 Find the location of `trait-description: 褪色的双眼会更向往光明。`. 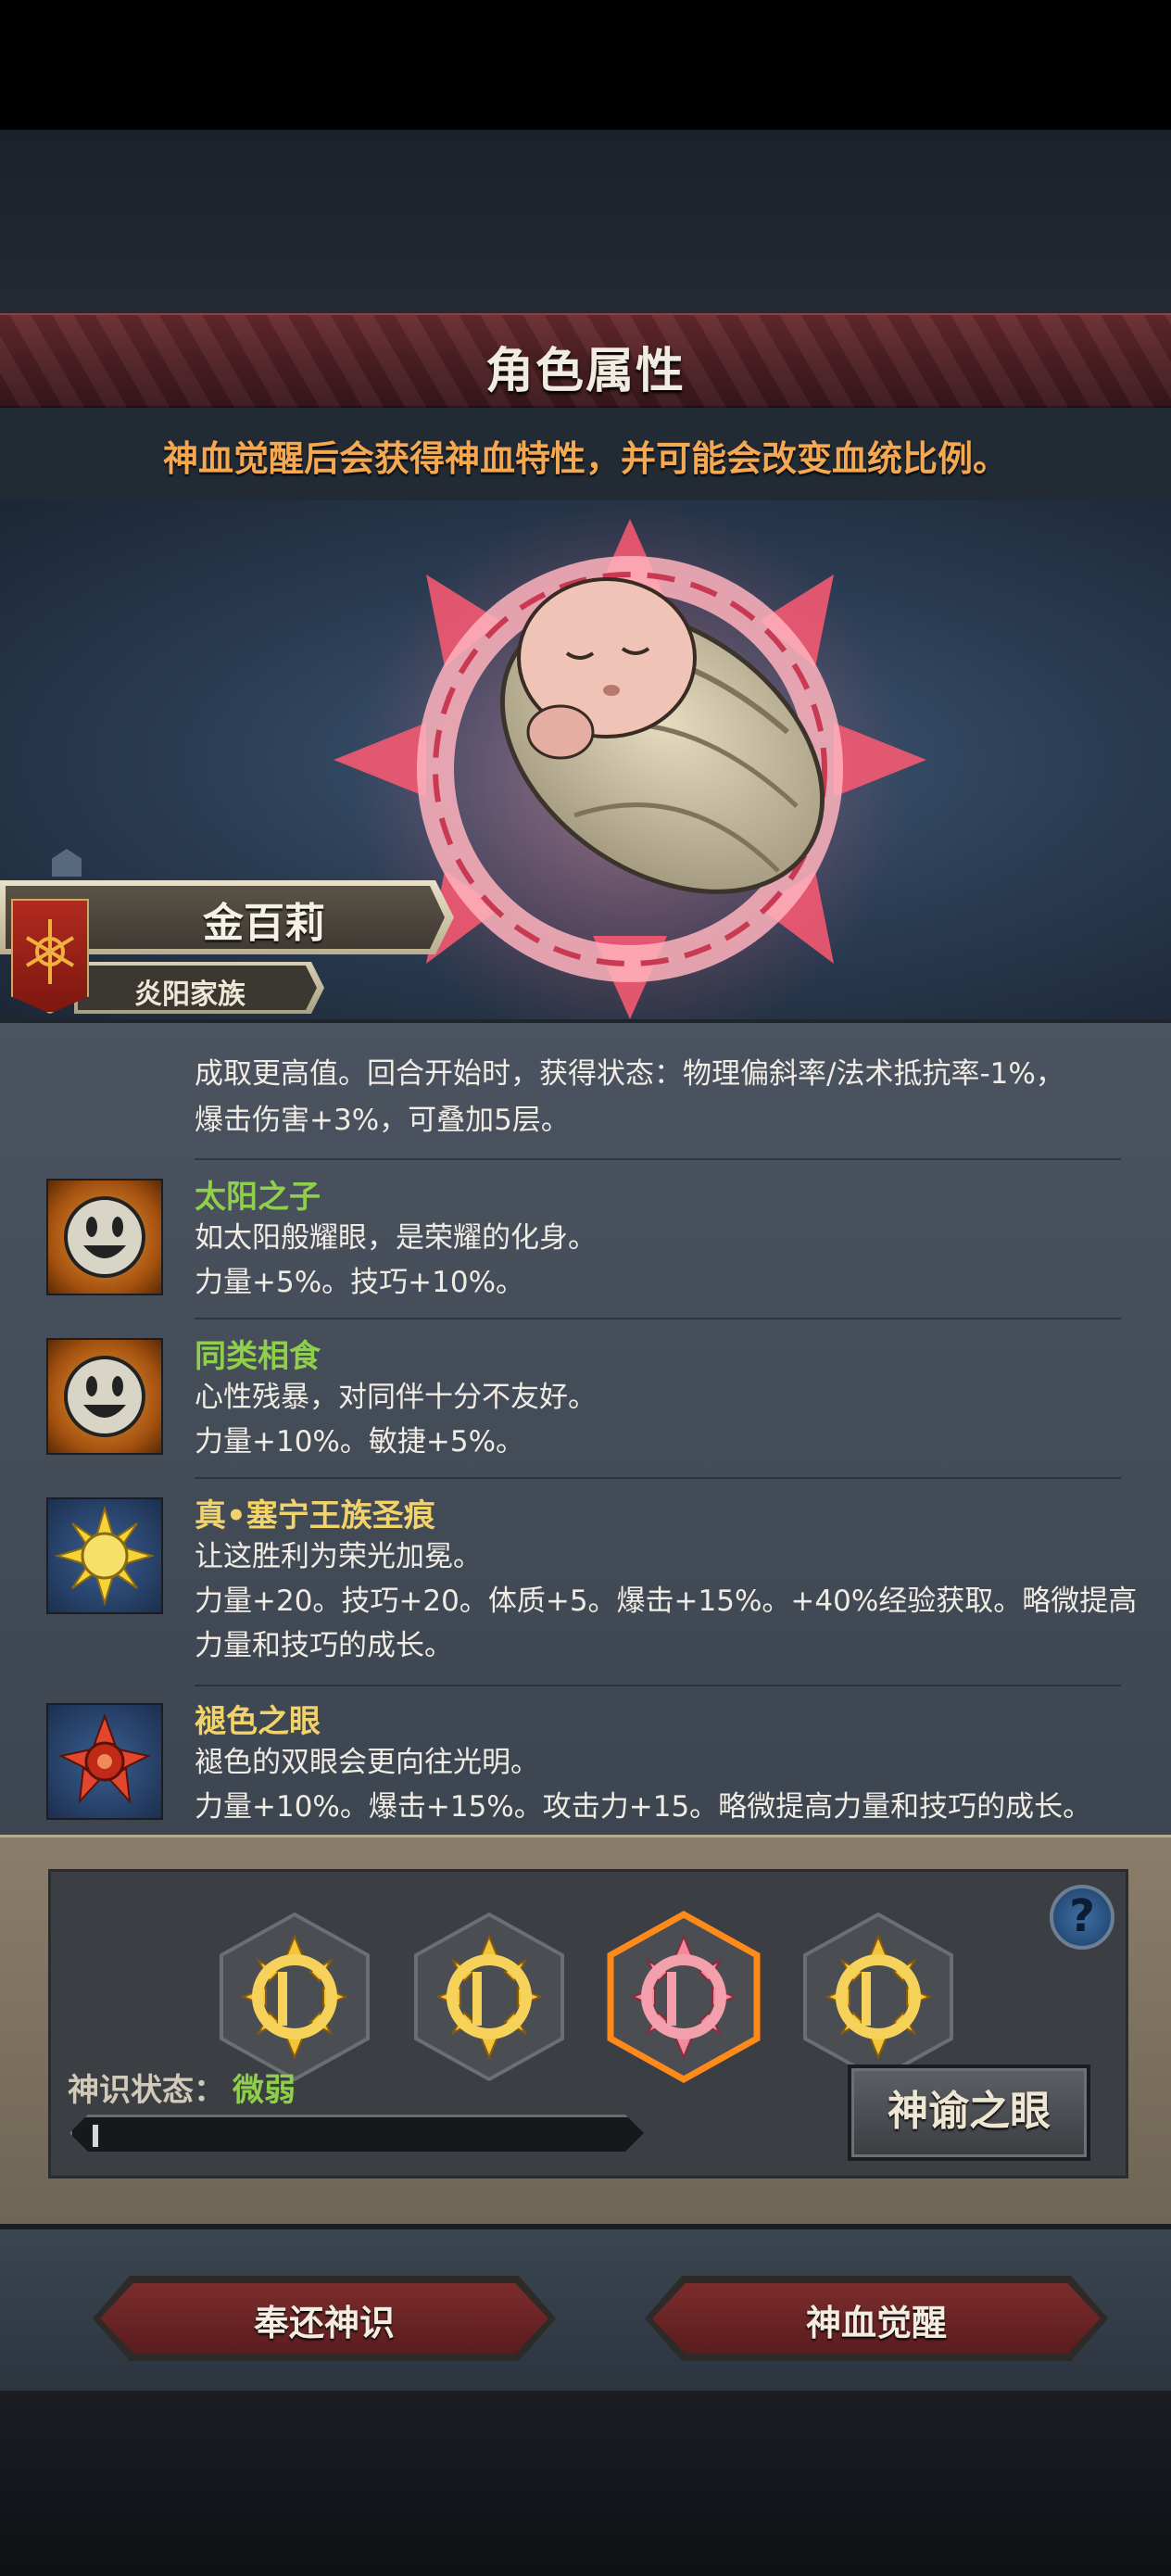

trait-description: 褪色的双眼会更向往光明。 is located at coordinates (367, 1763).